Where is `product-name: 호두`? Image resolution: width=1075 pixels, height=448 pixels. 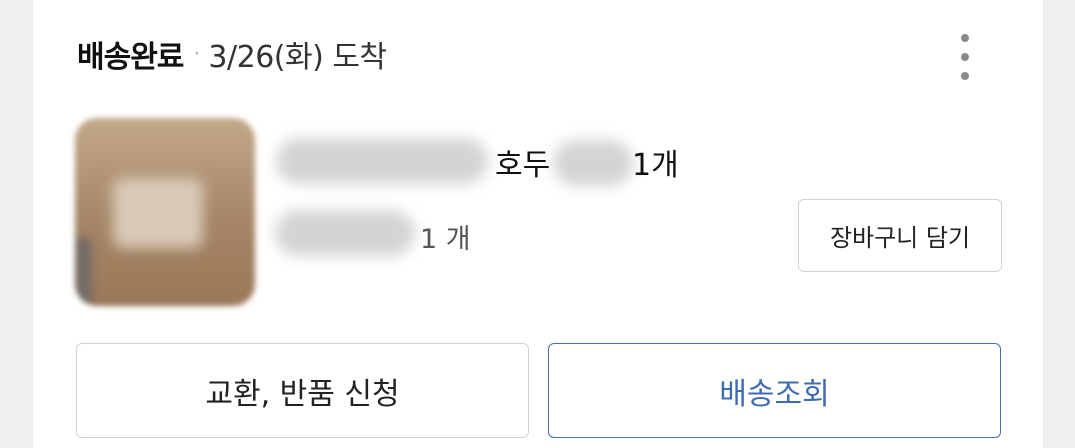
product-name: 호두 is located at coordinates (523, 165).